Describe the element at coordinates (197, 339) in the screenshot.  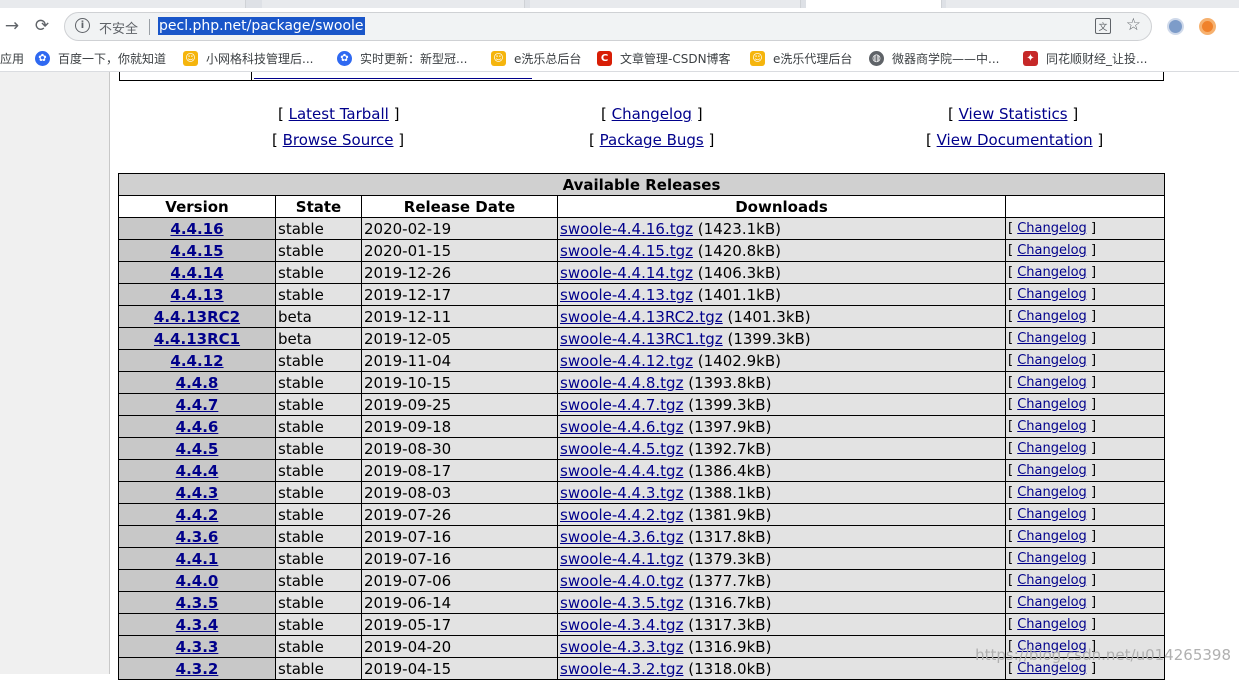
I see `version-link: 4.4.13RC1` at that location.